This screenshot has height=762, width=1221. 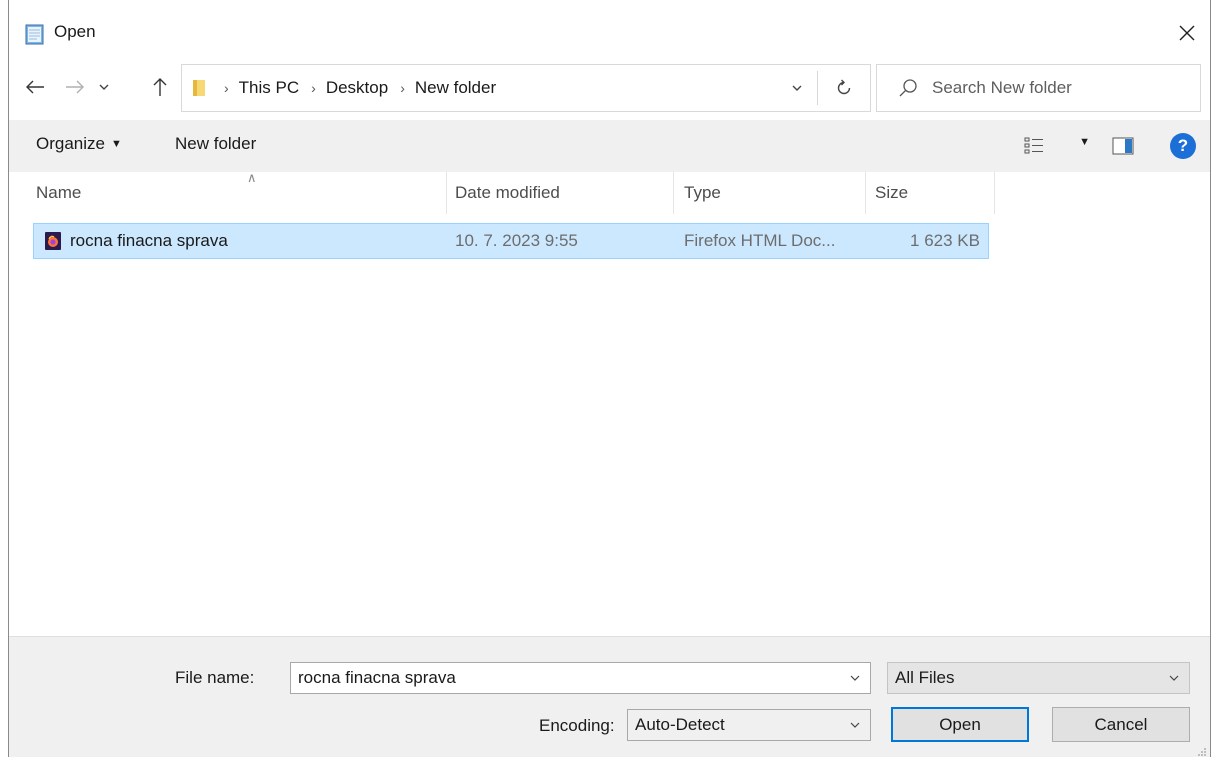 I want to click on firefox-html-file-icon, so click(x=53, y=241).